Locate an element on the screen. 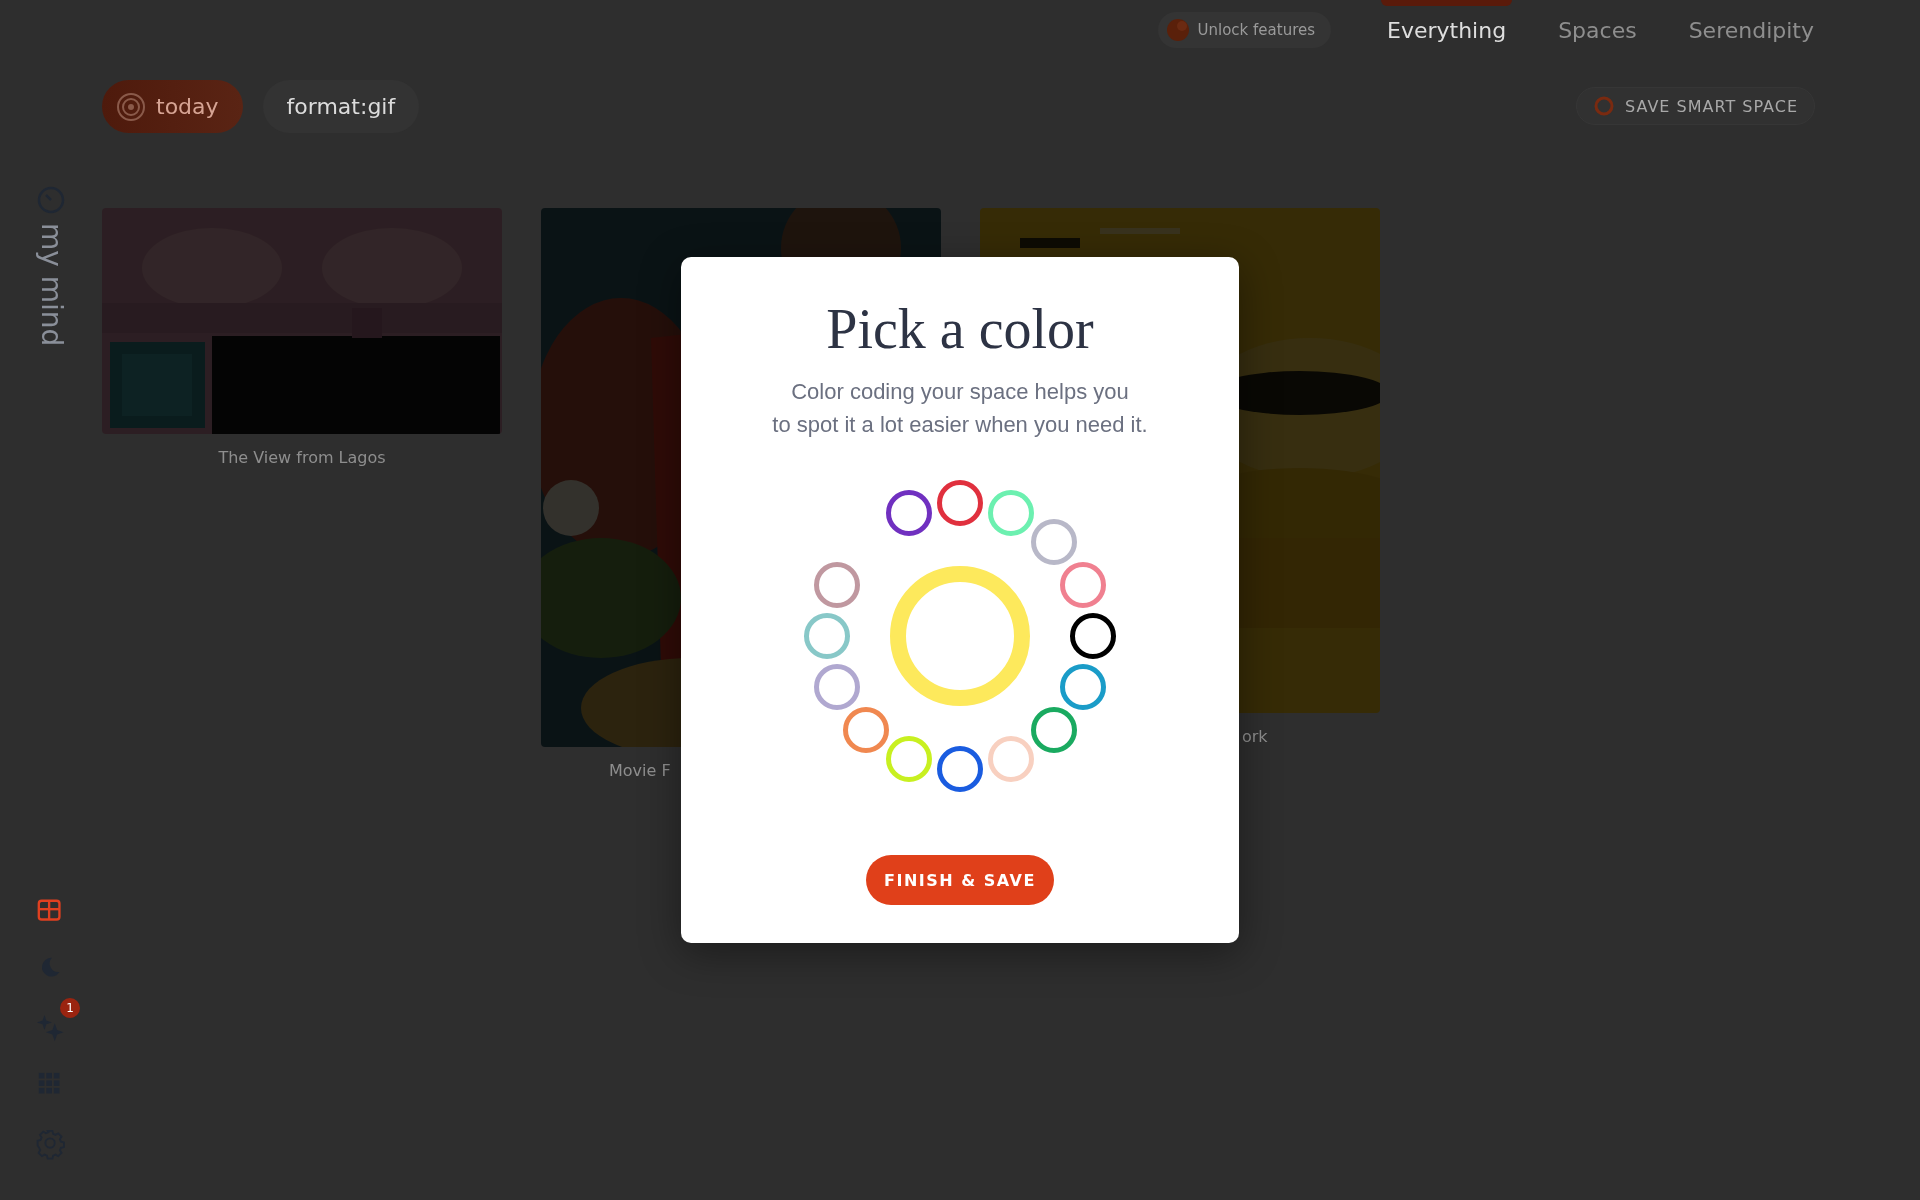 The image size is (1920, 1200). card-caption: The View from Lagos is located at coordinates (302, 457).